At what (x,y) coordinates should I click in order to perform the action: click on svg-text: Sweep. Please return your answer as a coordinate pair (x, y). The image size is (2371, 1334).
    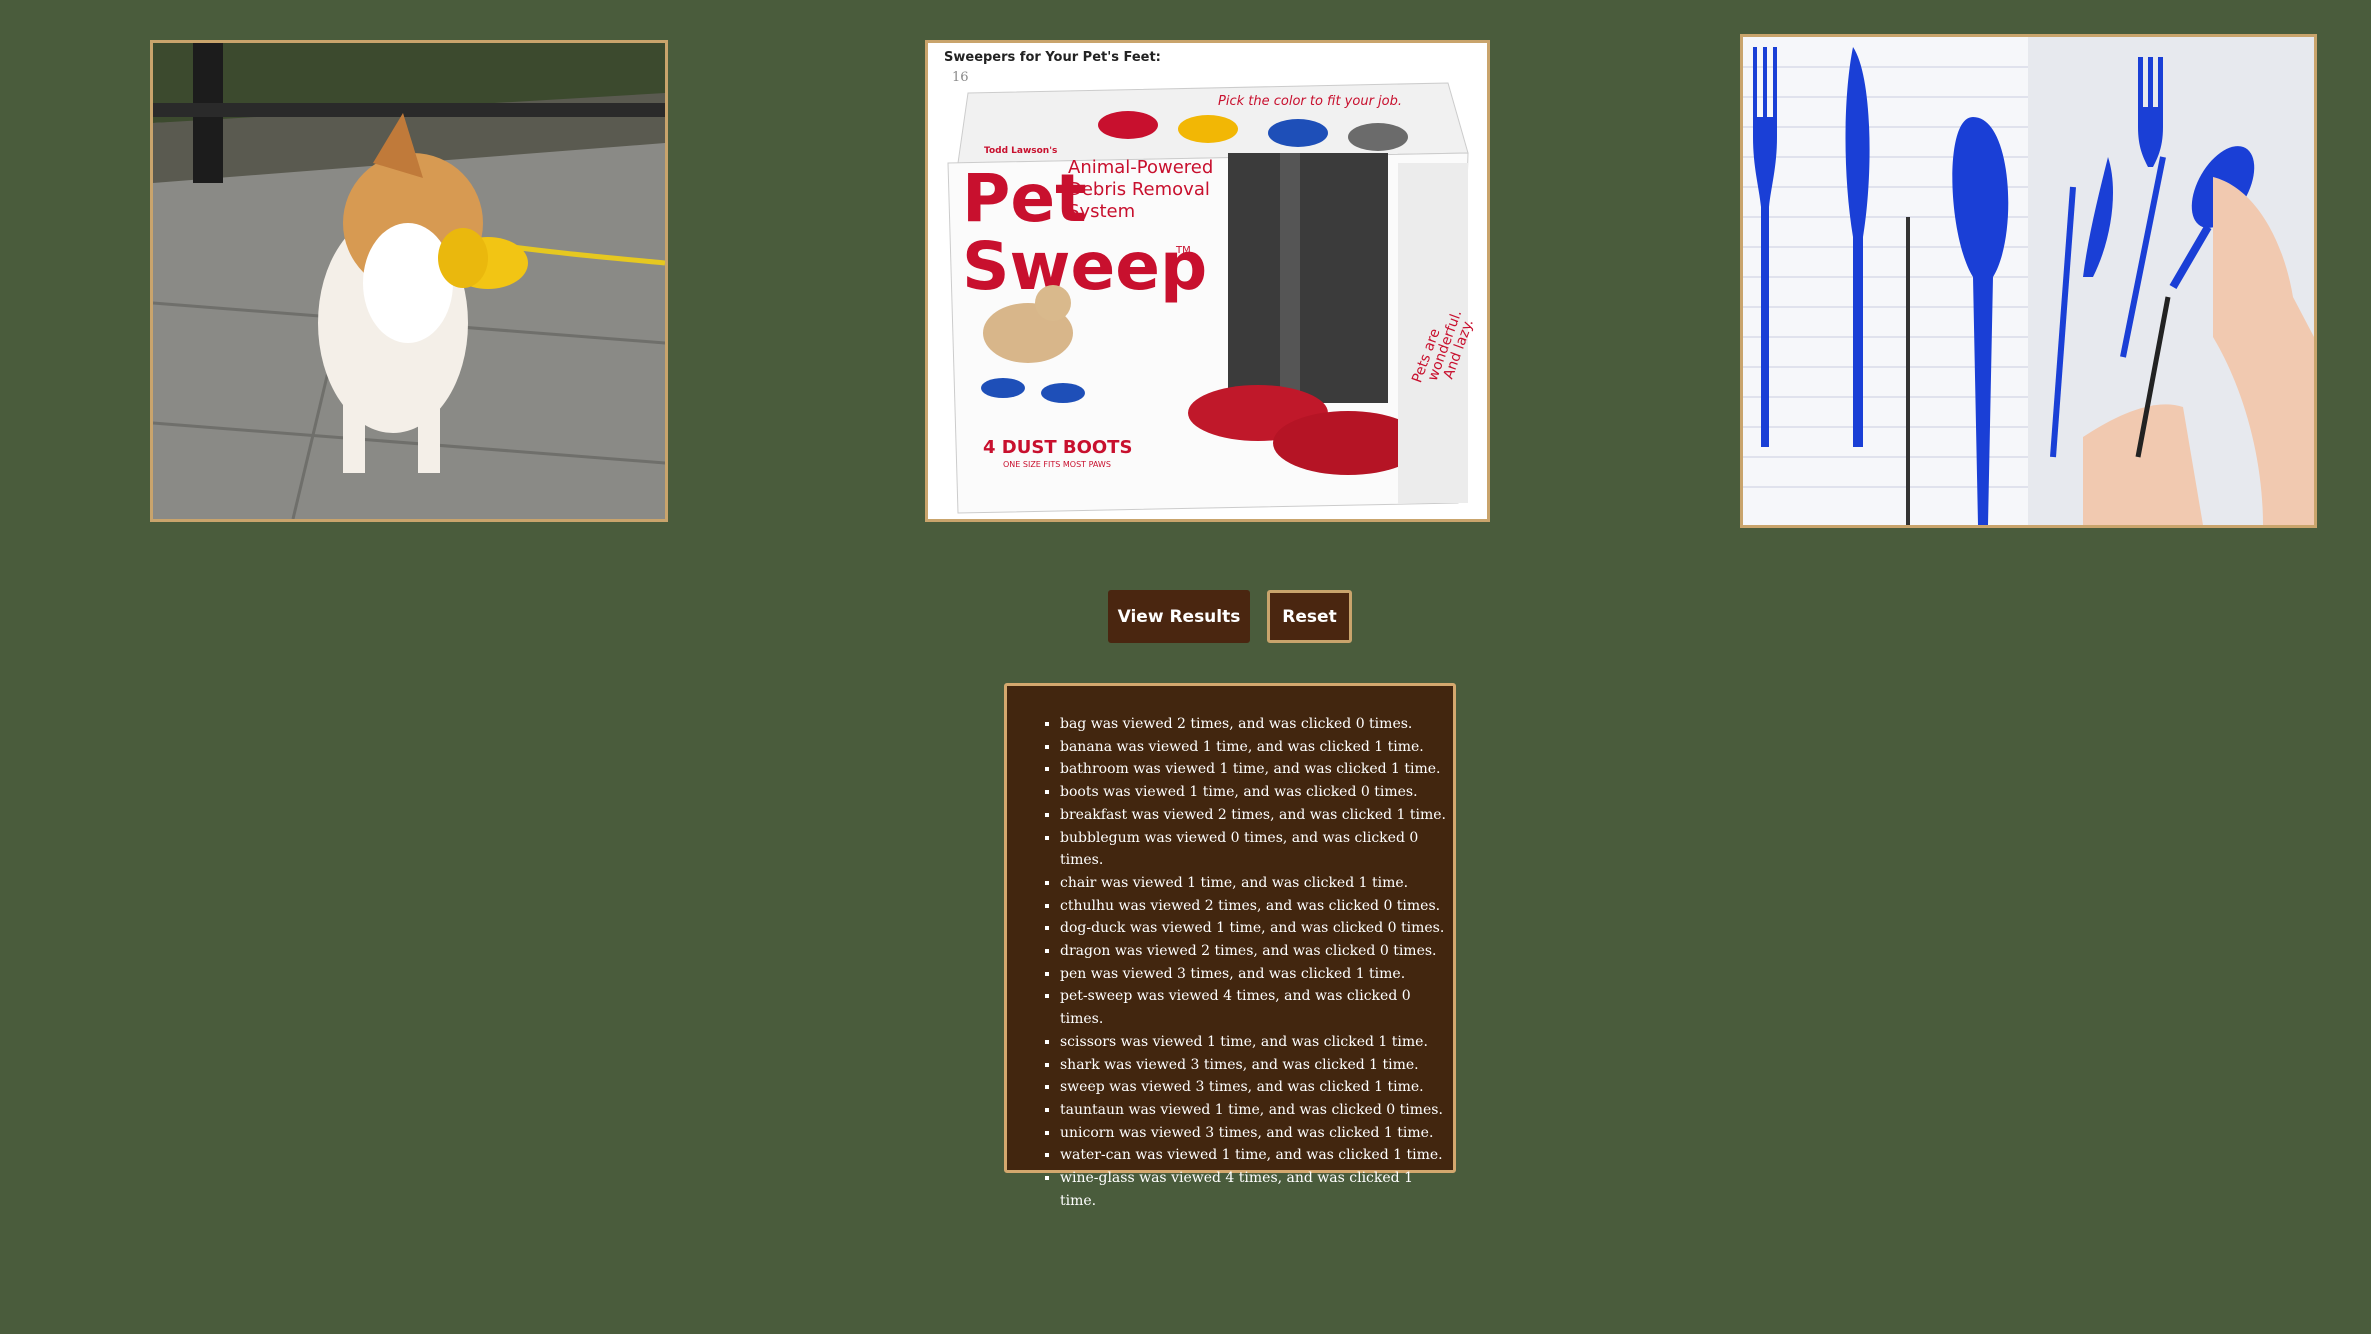
    Looking at the image, I should click on (1084, 266).